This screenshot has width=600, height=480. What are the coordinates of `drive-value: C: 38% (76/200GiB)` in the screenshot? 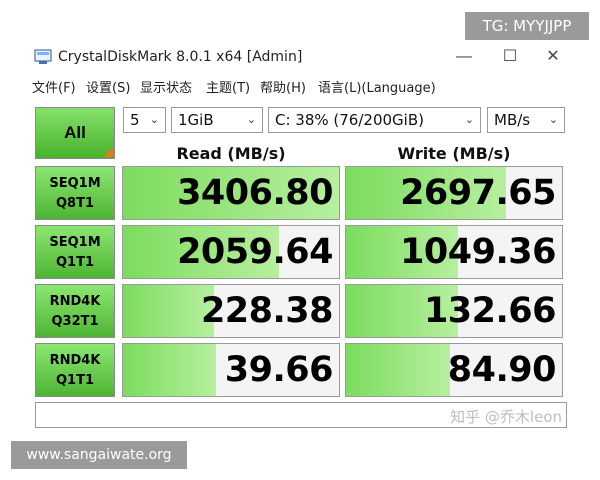 It's located at (349, 120).